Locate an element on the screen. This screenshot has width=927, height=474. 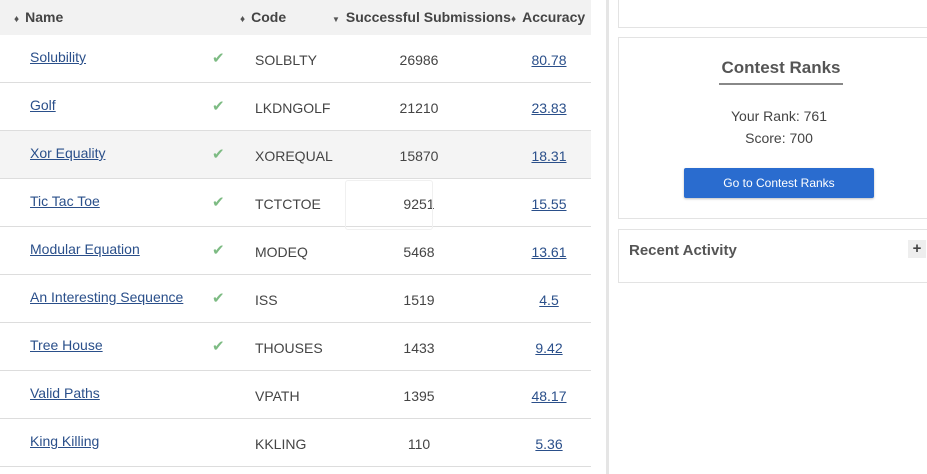
problem-name-link: King Killing is located at coordinates (64, 441).